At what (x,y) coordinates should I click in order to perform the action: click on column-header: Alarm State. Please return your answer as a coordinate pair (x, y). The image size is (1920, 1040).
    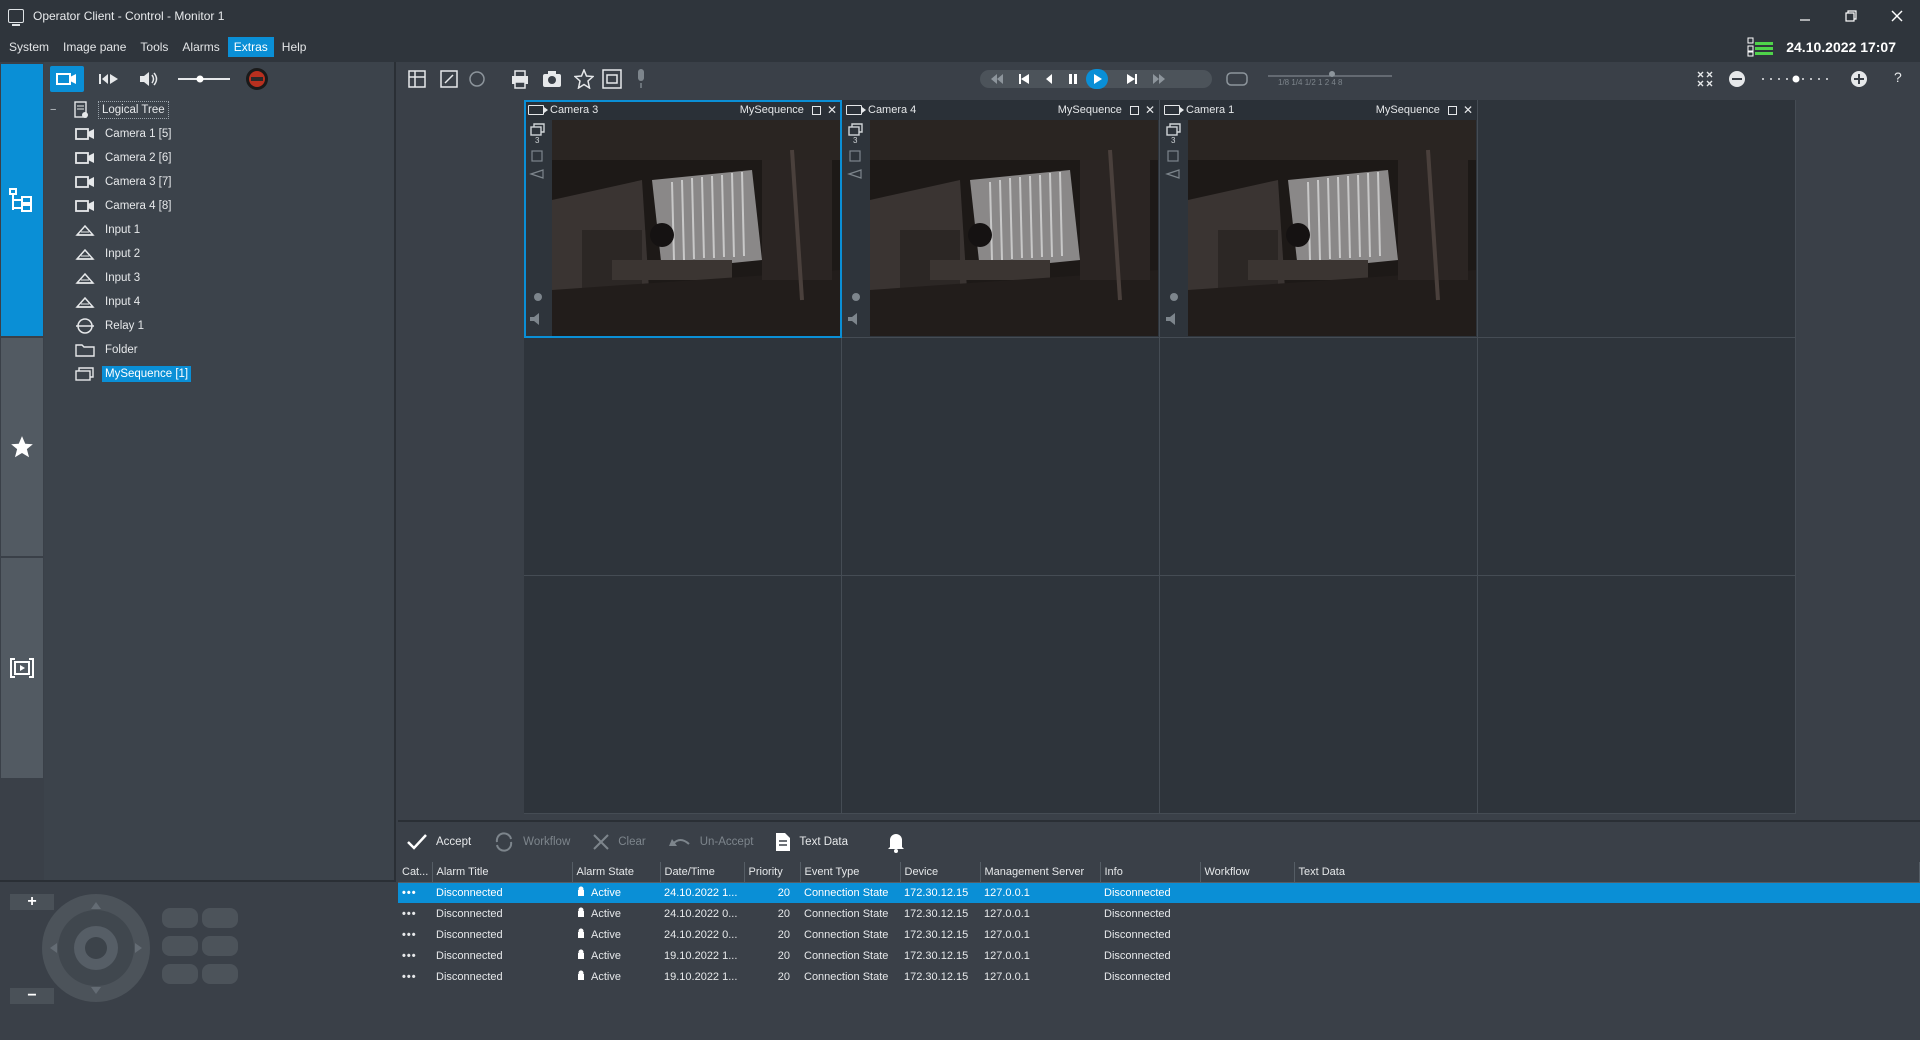
    Looking at the image, I should click on (616, 872).